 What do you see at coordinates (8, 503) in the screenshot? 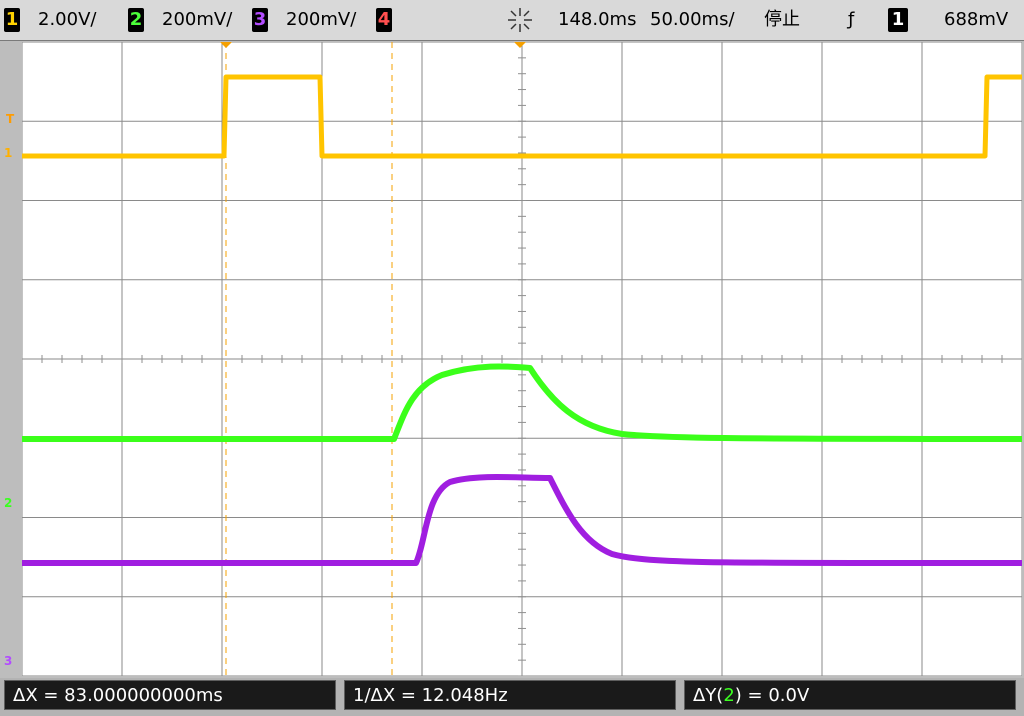
I see `channel-2-ground-marker: 2` at bounding box center [8, 503].